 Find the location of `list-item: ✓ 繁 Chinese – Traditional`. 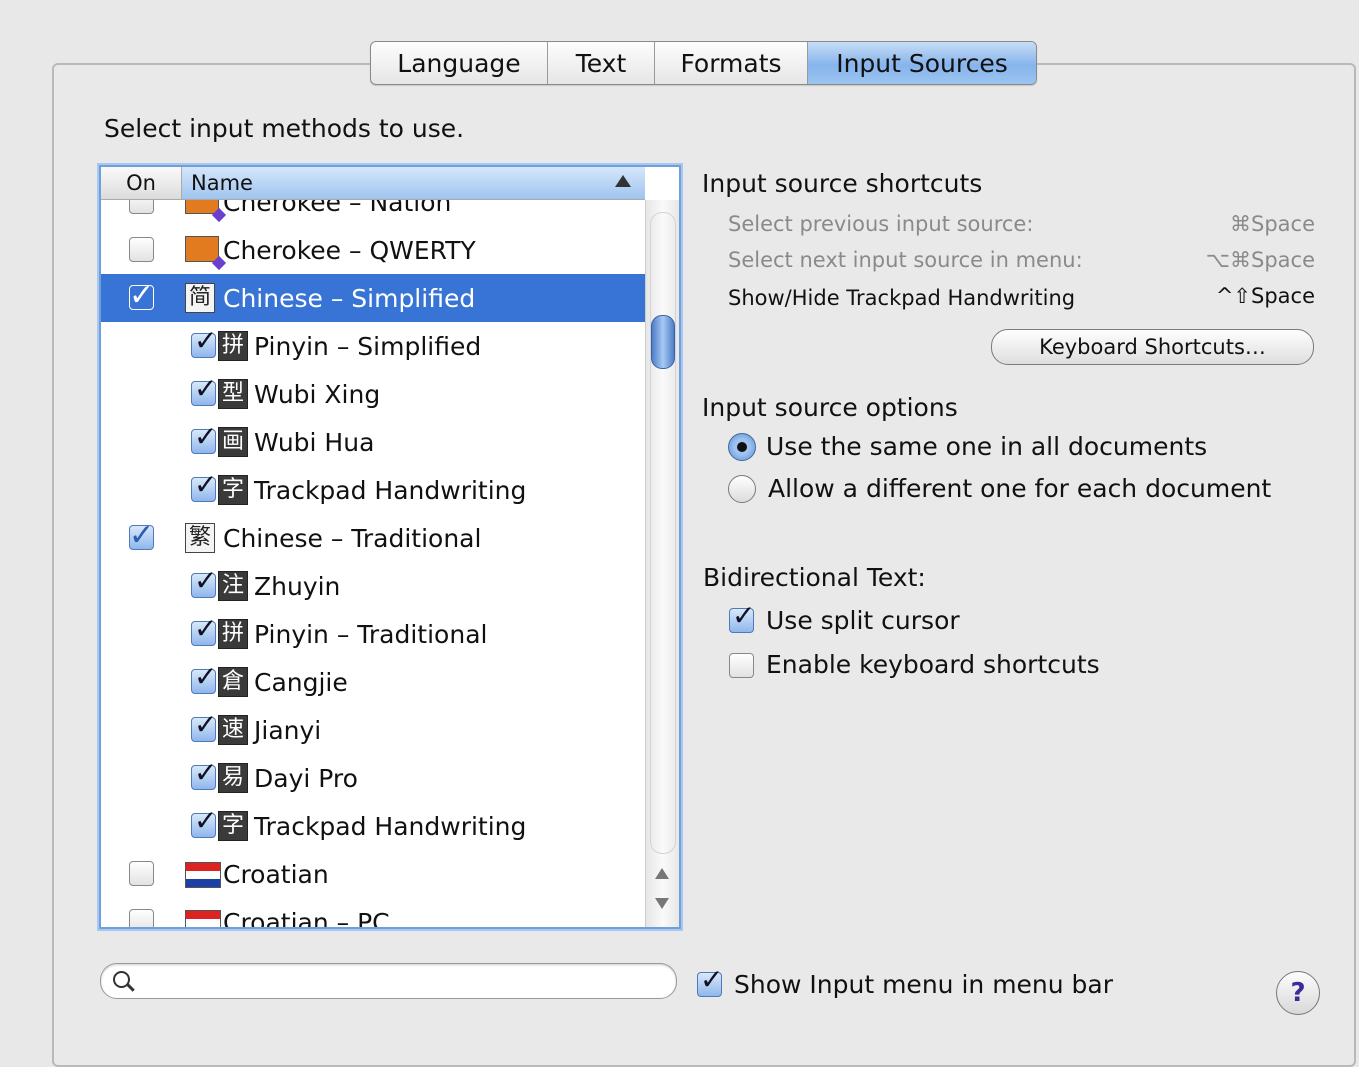

list-item: ✓ 繁 Chinese – Traditional is located at coordinates (373, 538).